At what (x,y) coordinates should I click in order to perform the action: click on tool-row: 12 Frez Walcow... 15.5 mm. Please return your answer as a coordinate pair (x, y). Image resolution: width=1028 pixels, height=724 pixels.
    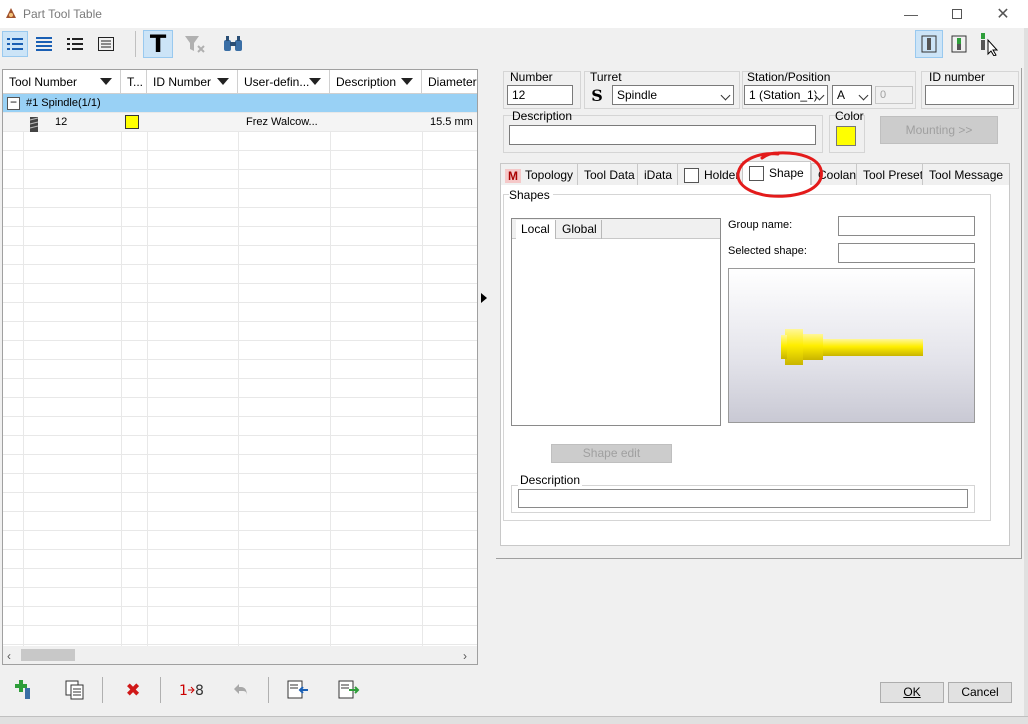
    Looking at the image, I should click on (240, 122).